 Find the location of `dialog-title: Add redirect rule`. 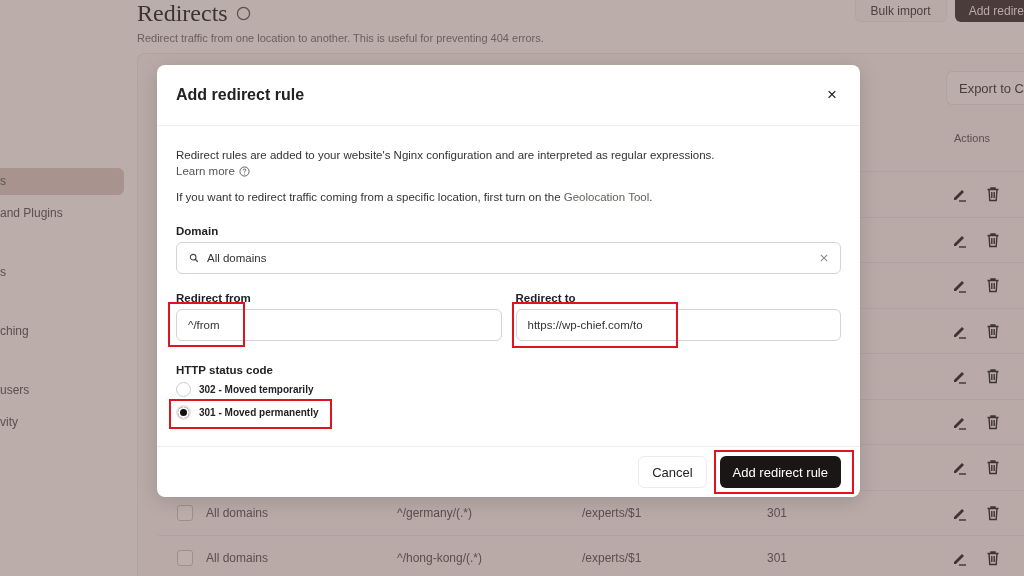

dialog-title: Add redirect rule is located at coordinates (240, 95).